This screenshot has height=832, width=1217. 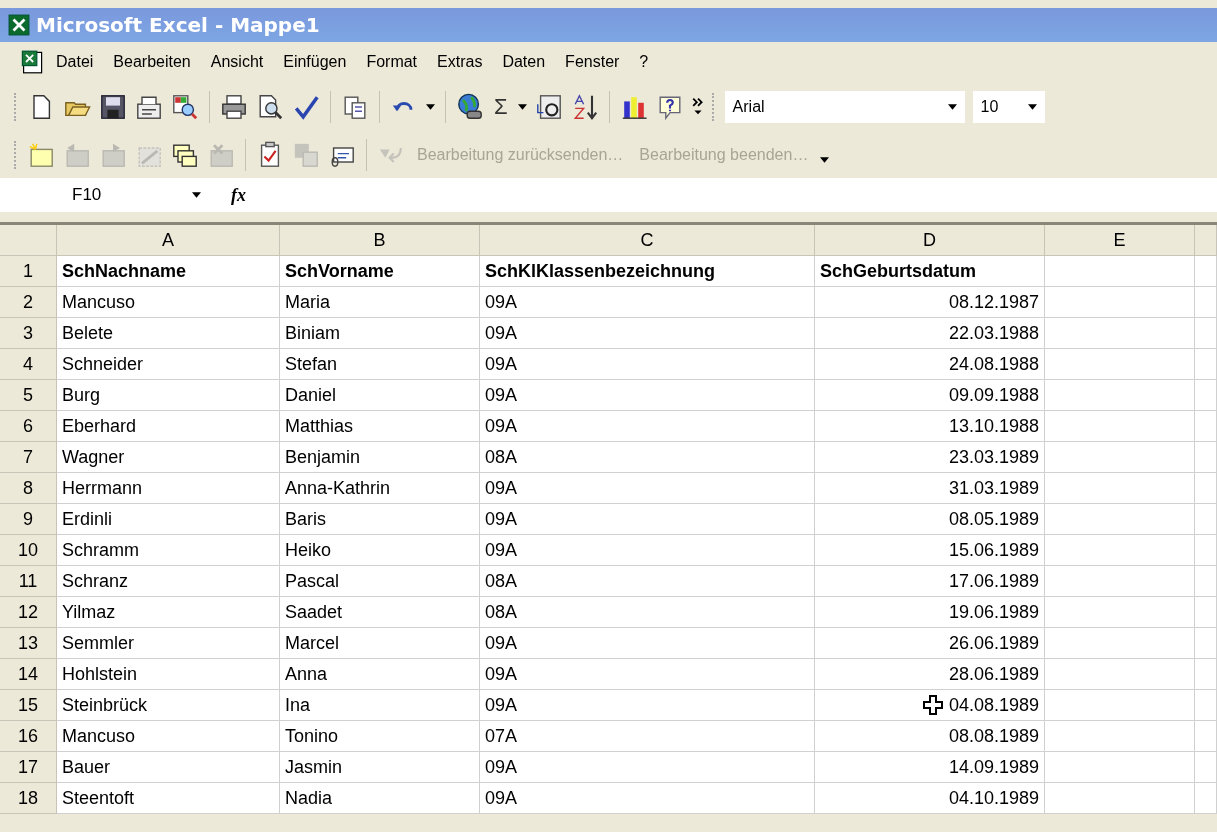 What do you see at coordinates (380, 271) in the screenshot?
I see `table-cell: SchVorname` at bounding box center [380, 271].